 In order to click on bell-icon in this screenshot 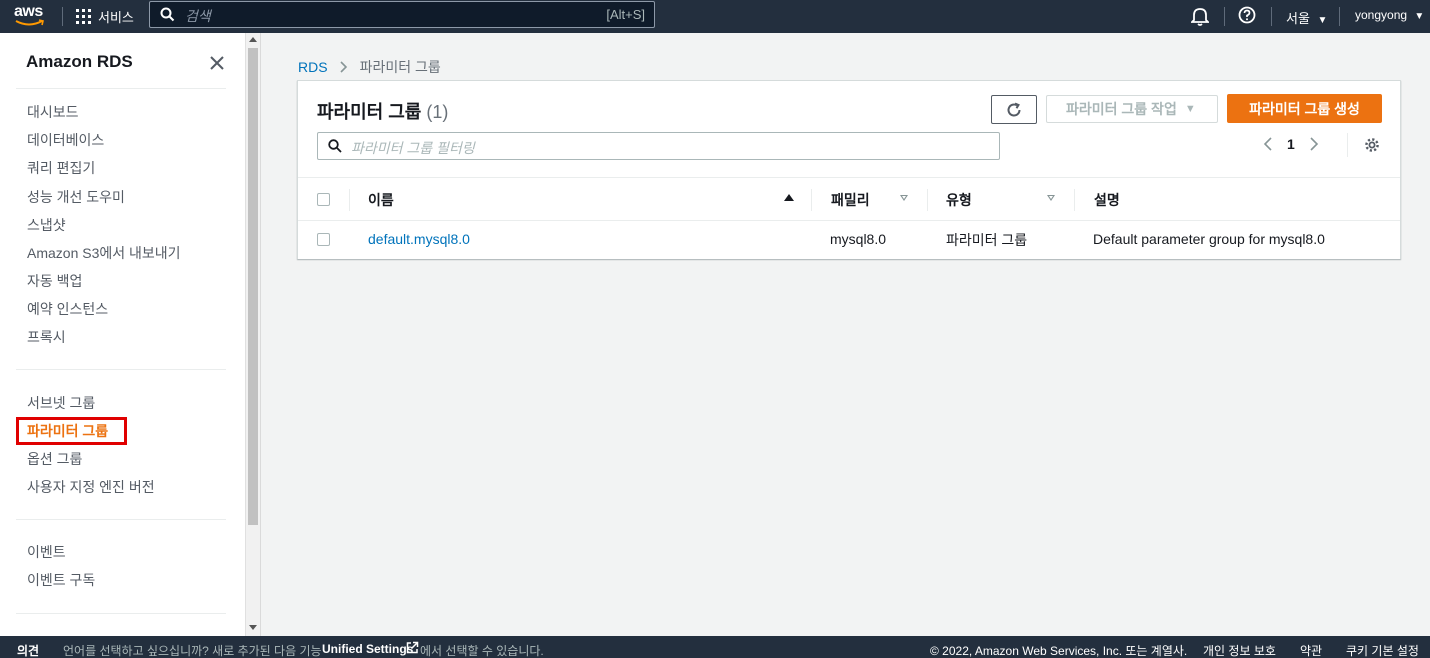, I will do `click(1200, 16)`.